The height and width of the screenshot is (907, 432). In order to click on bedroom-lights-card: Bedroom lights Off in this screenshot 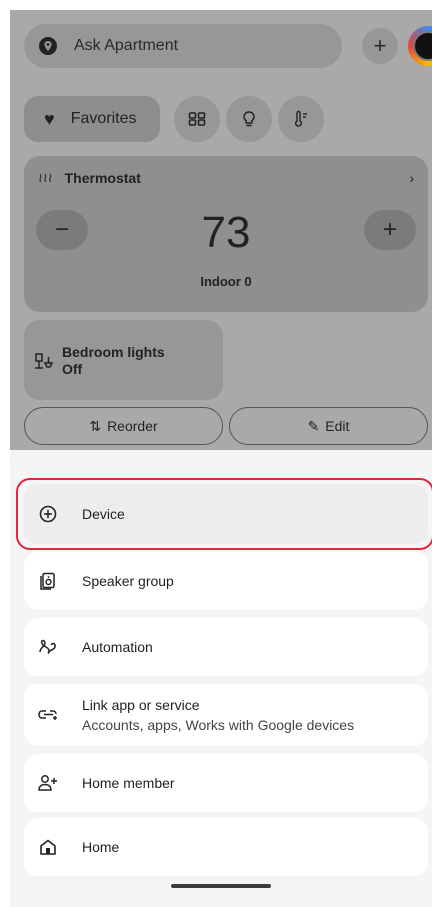, I will do `click(123, 360)`.